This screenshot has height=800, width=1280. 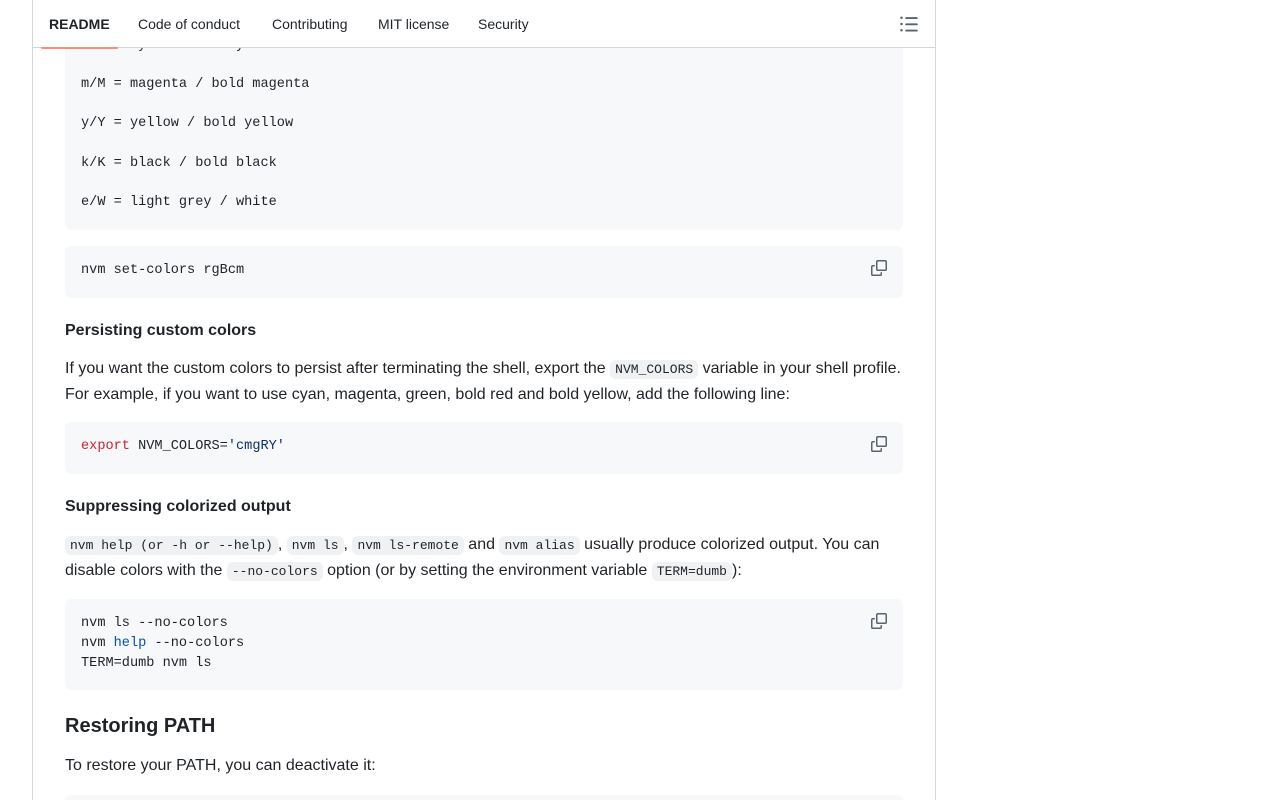 I want to click on code-keyword-export: export, so click(x=105, y=446).